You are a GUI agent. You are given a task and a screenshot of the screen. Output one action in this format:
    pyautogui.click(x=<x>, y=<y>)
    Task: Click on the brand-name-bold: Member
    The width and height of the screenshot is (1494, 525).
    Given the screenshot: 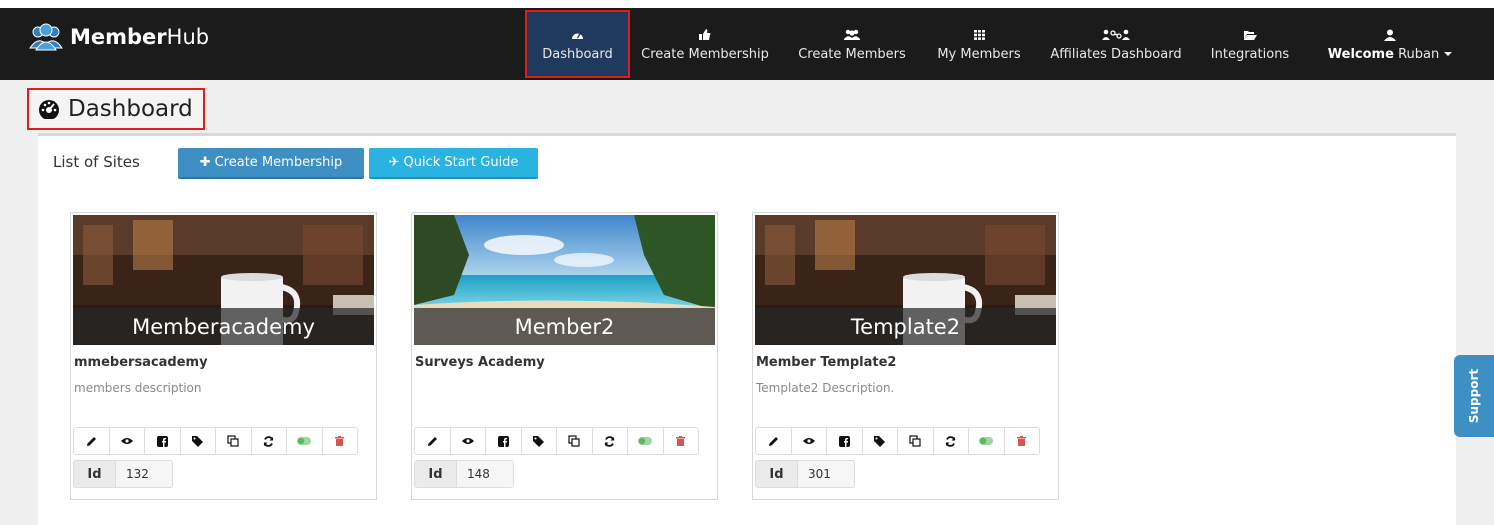 What is the action you would take?
    pyautogui.click(x=118, y=37)
    